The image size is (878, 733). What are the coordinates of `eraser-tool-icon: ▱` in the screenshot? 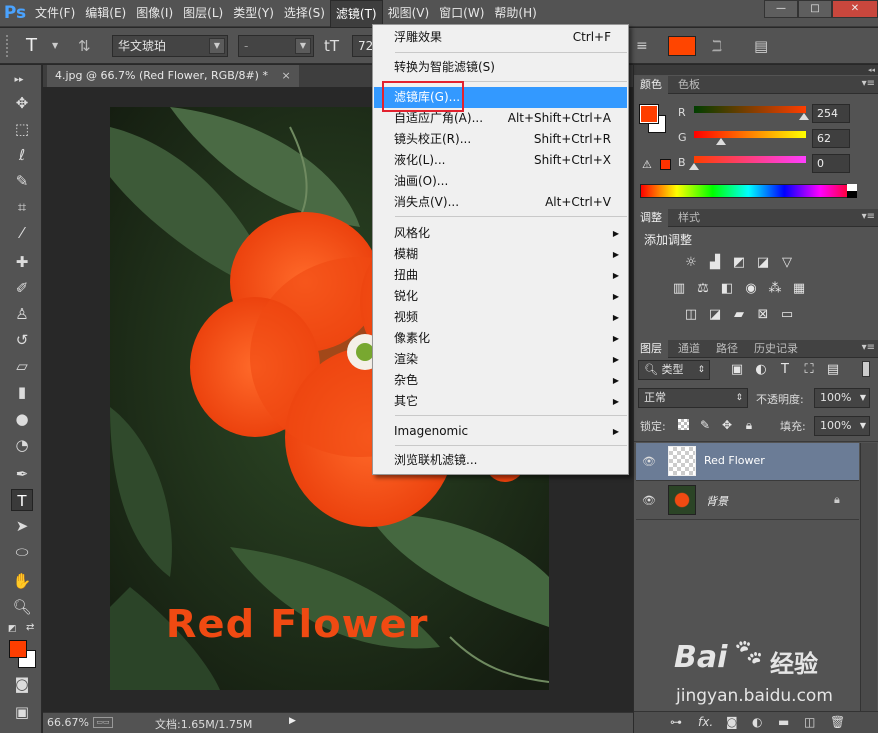 It's located at (22, 366).